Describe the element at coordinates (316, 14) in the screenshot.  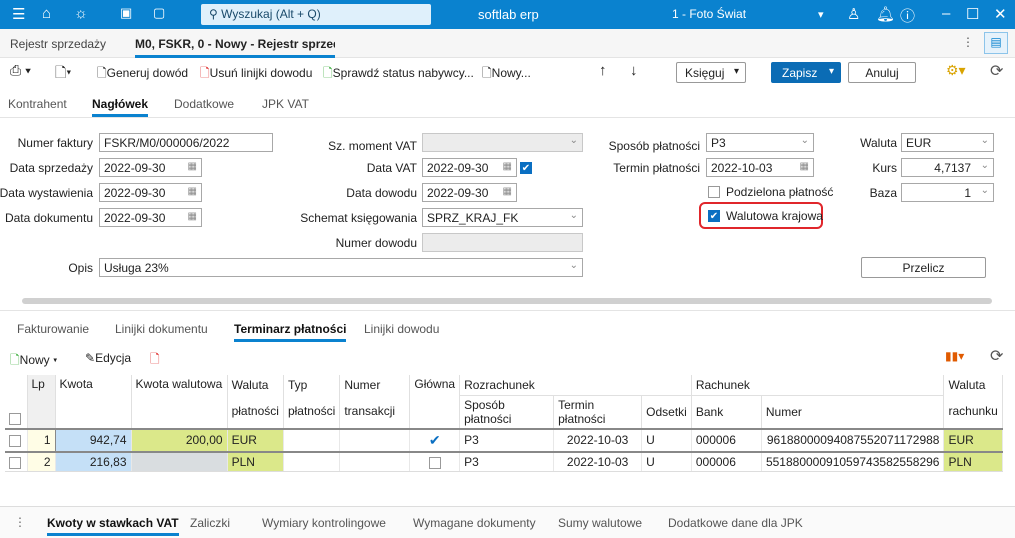
I see `search-input: ⚲ Wyszukaj (Alt + Q)` at that location.